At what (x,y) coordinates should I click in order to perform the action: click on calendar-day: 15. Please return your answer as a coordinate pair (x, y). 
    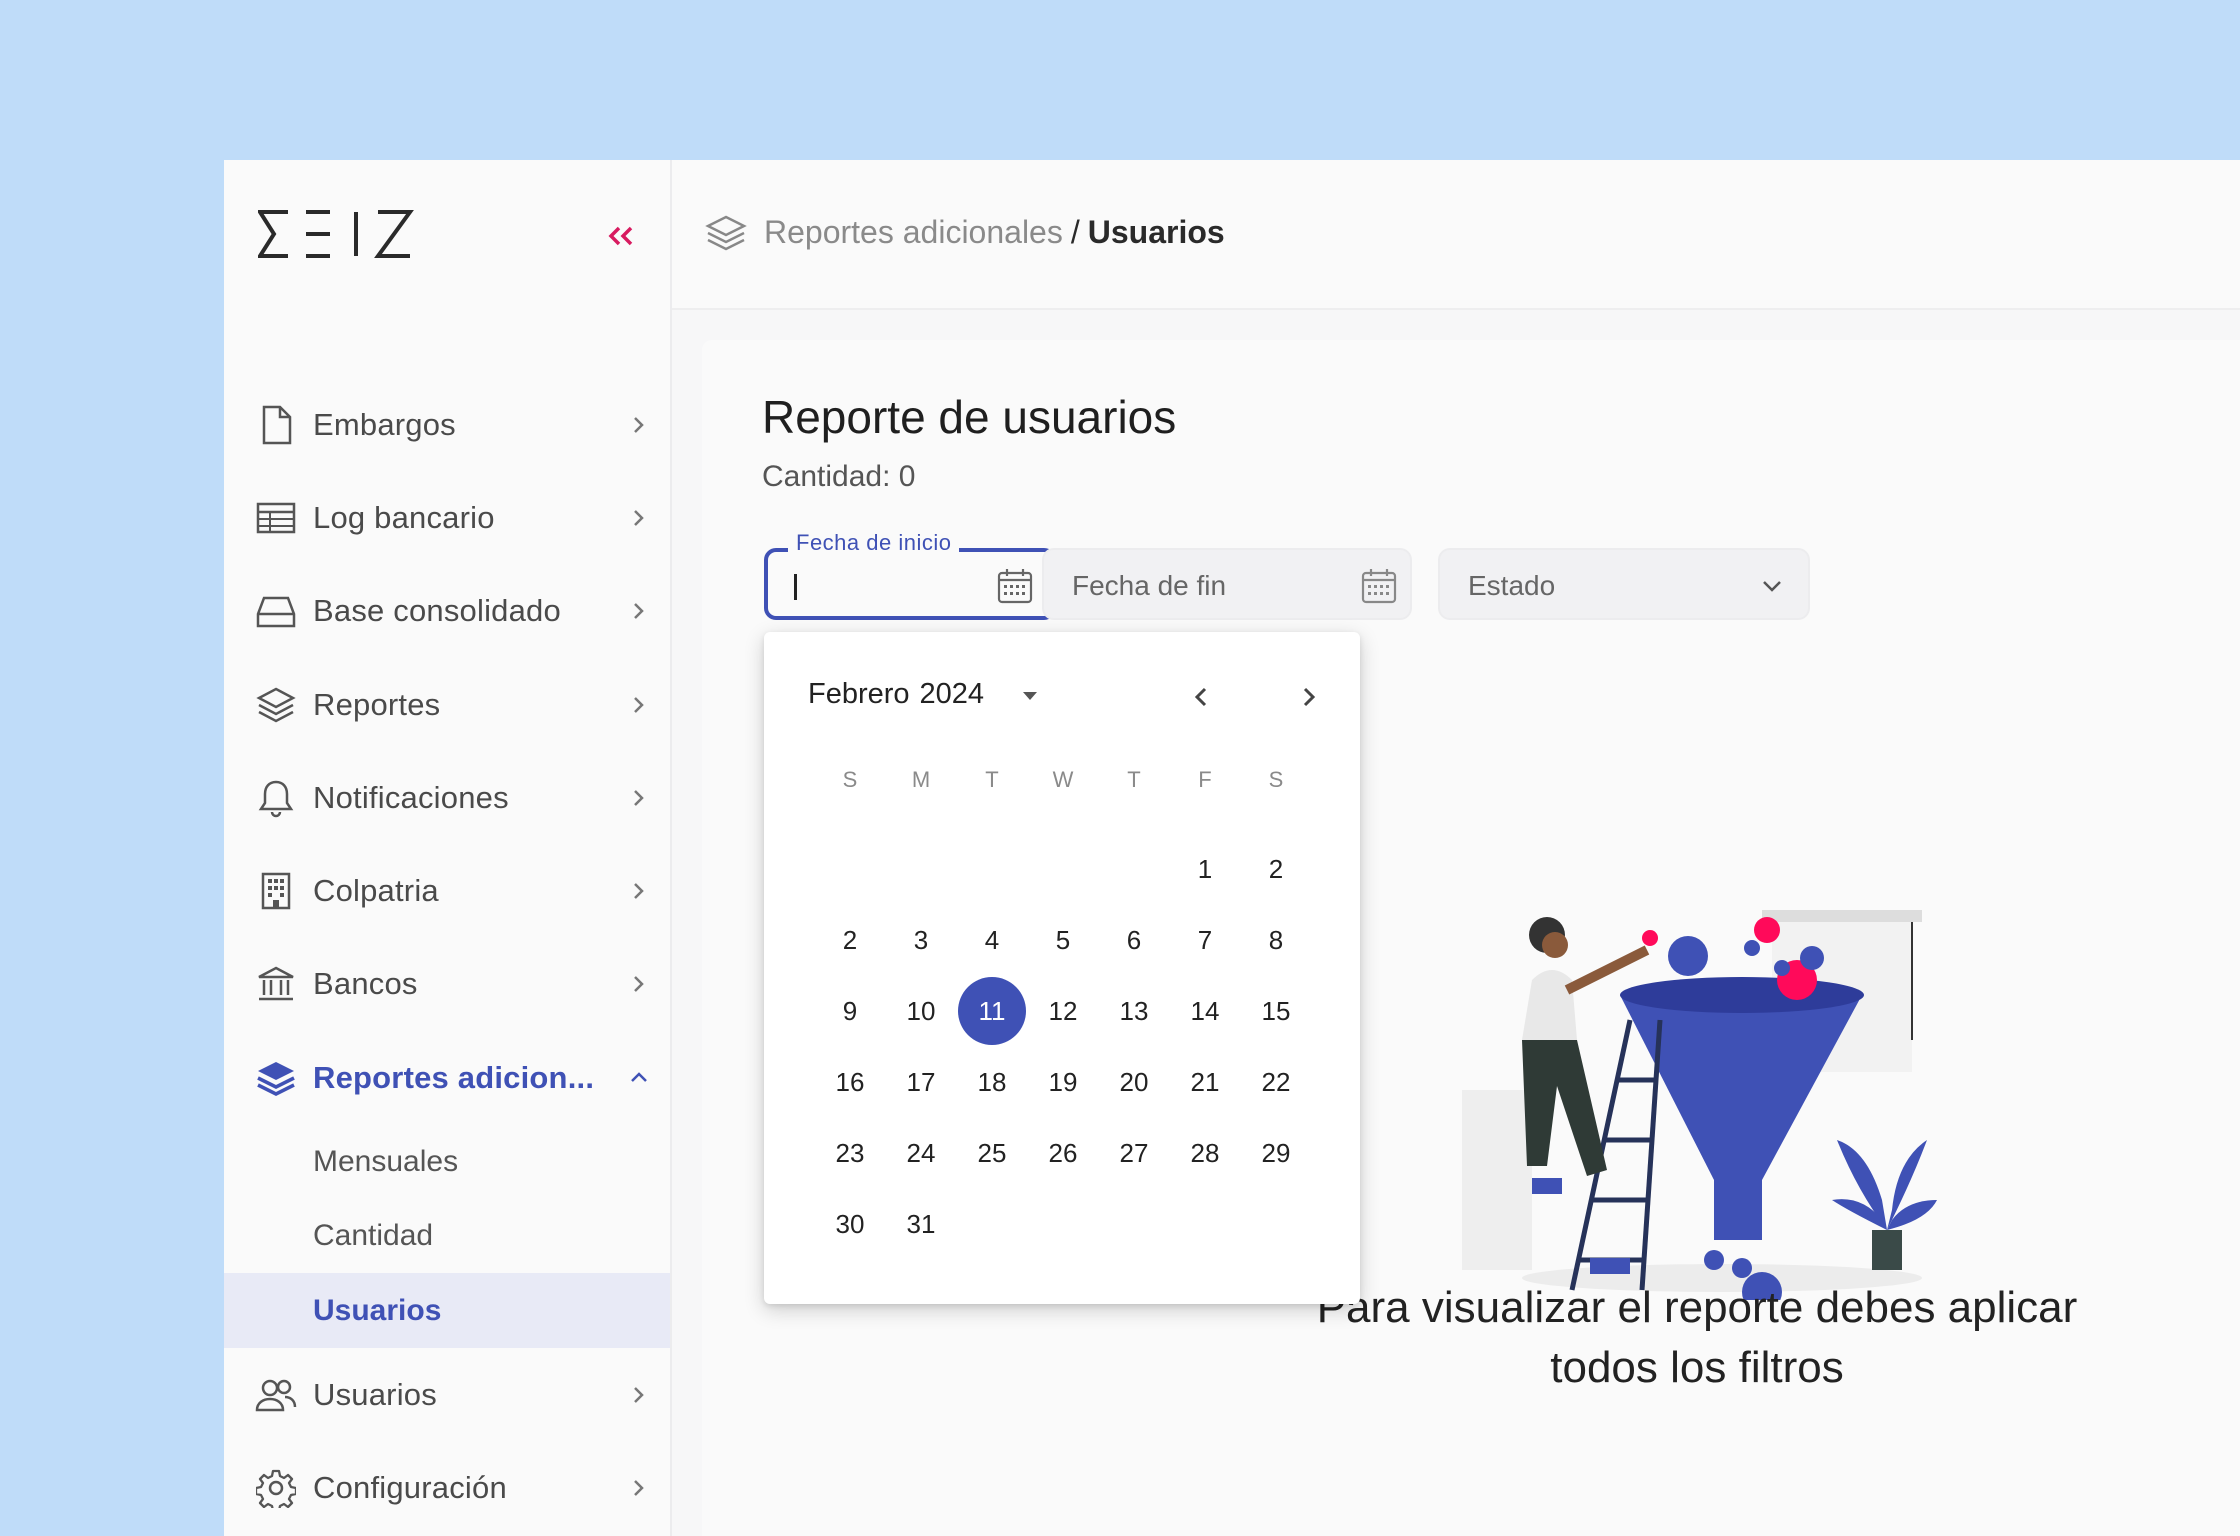
    Looking at the image, I should click on (1276, 1011).